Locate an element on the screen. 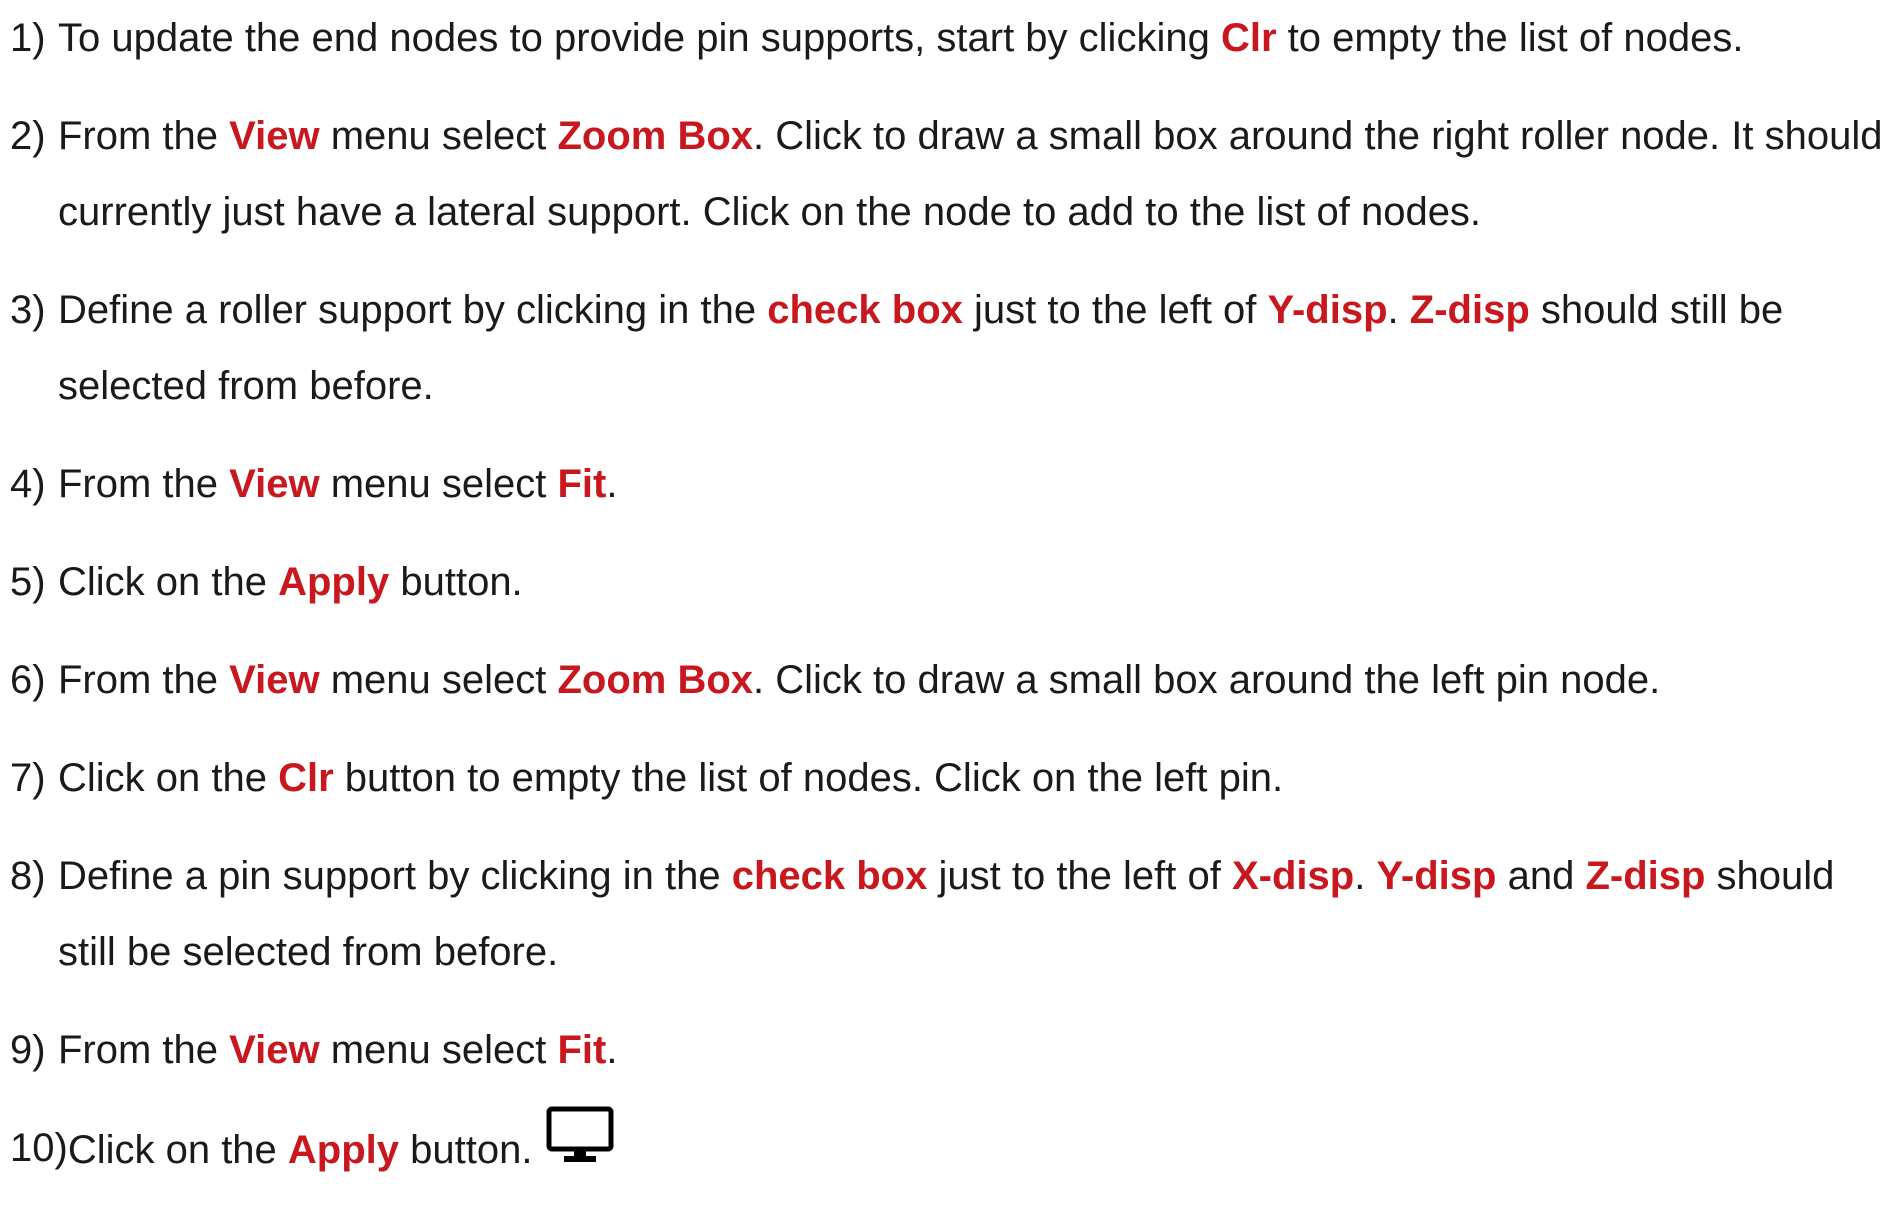 The image size is (1895, 1217). instruction-step: 5) Click on the Apply button. is located at coordinates (950, 582).